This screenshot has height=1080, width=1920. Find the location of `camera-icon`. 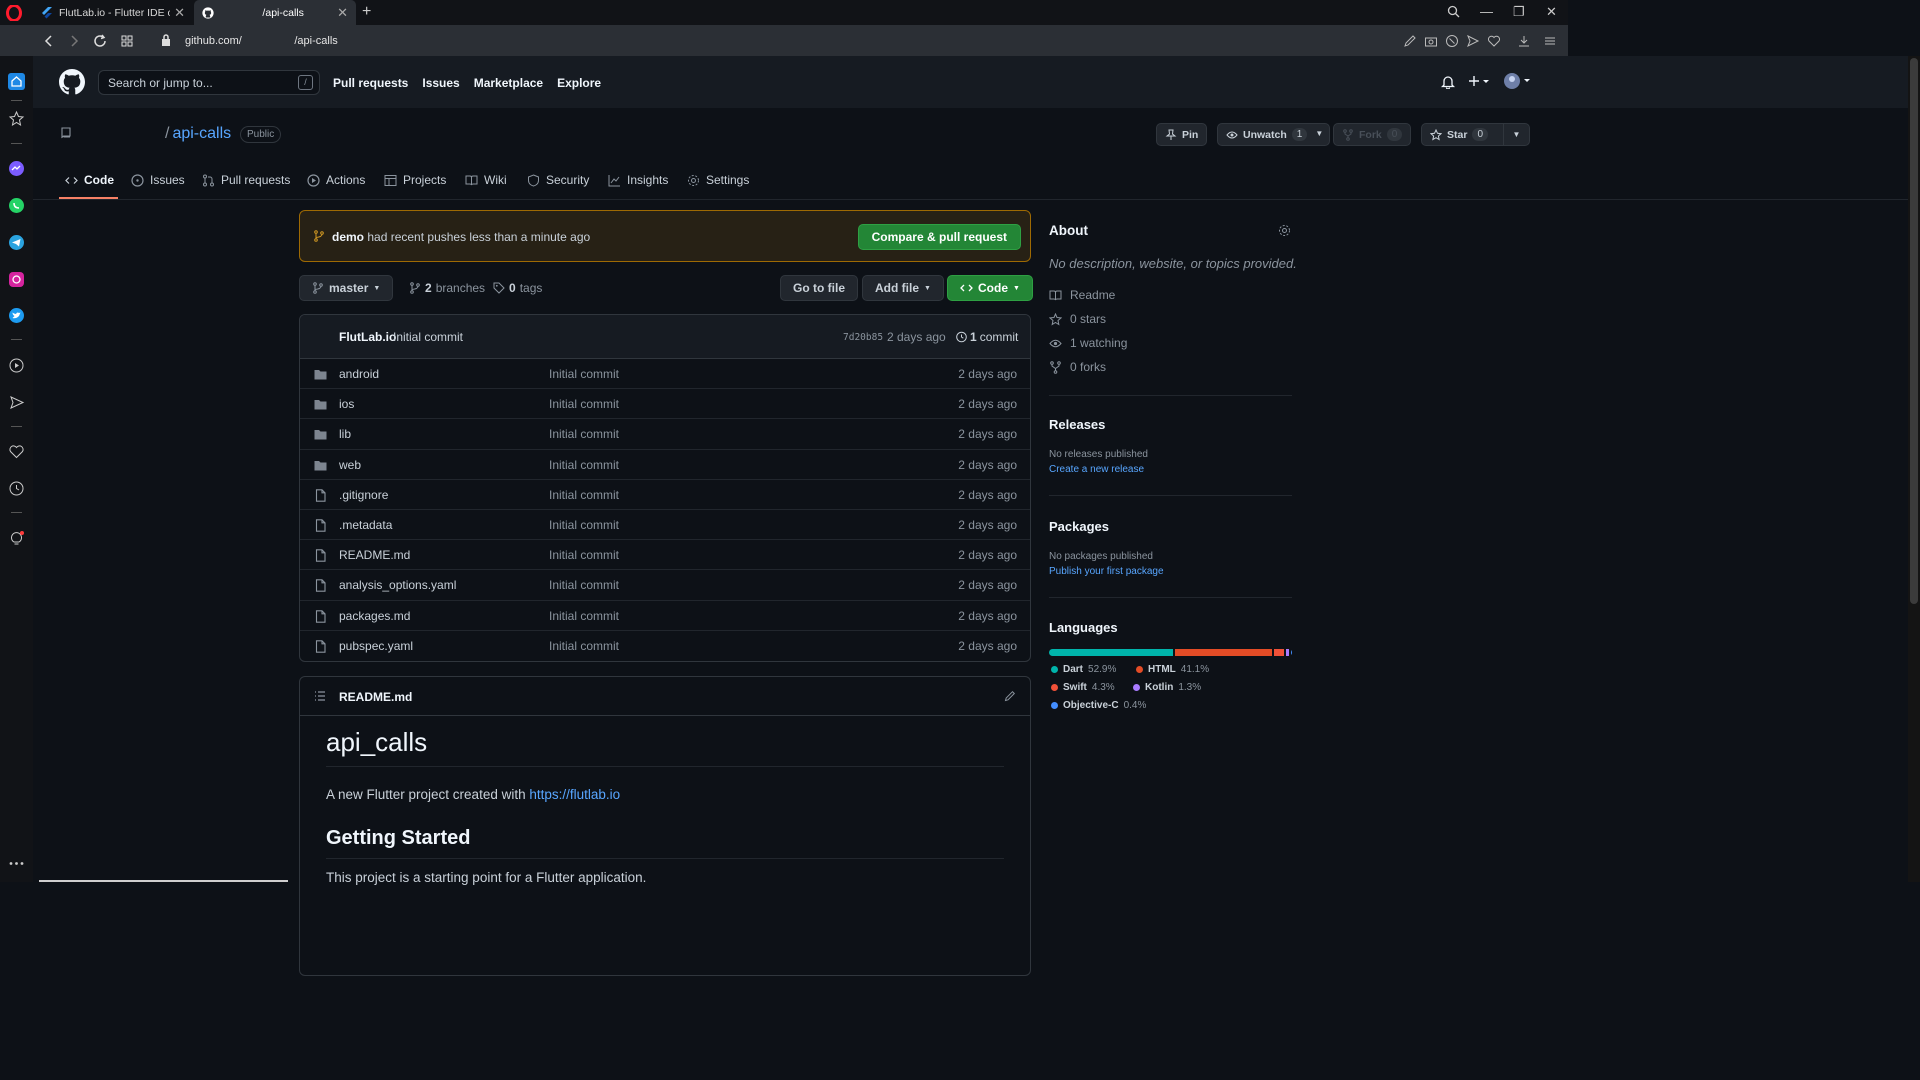

camera-icon is located at coordinates (1431, 41).